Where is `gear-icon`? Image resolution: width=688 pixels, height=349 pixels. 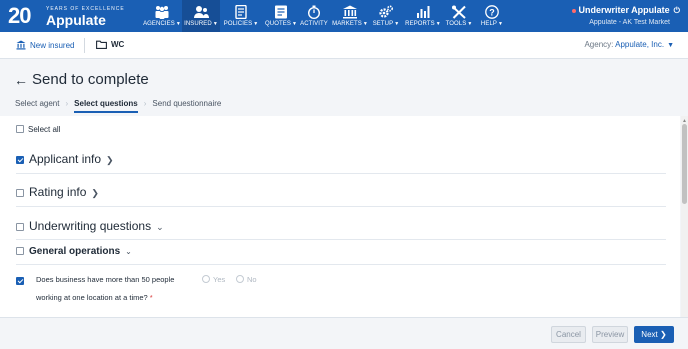
gear-icon is located at coordinates (386, 11).